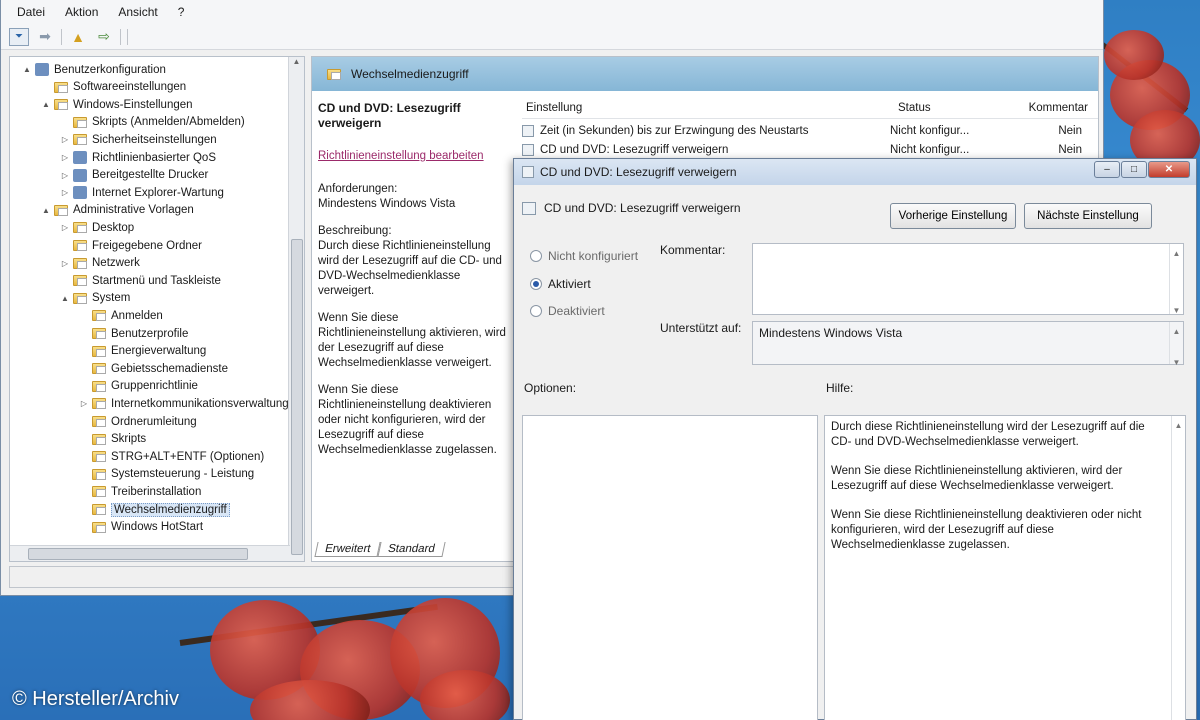  What do you see at coordinates (1134, 169) in the screenshot?
I see `maximize-icon: □` at bounding box center [1134, 169].